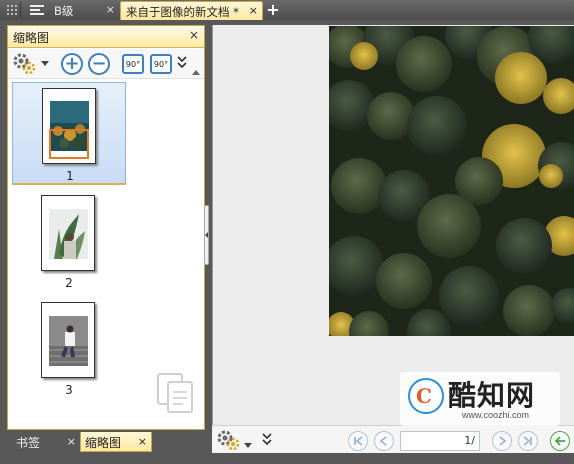 This screenshot has height=464, width=574. I want to click on zoom-out-button: −, so click(99, 64).